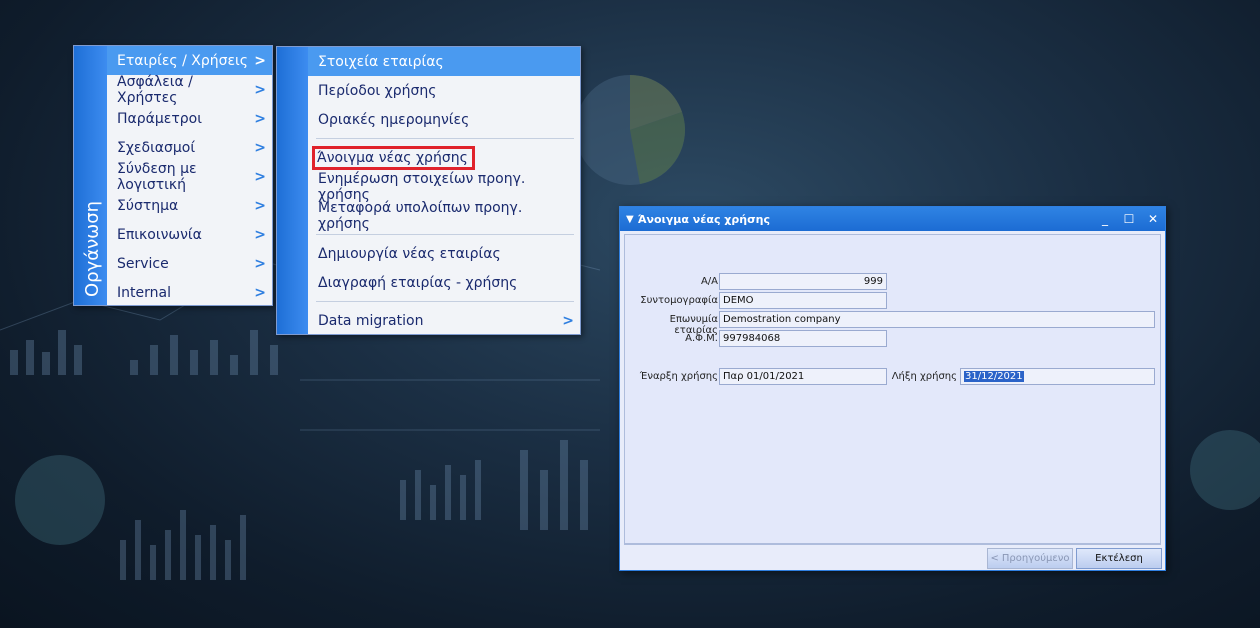 The height and width of the screenshot is (628, 1260). I want to click on end-date-selected-text: 31/12/2021, so click(994, 376).